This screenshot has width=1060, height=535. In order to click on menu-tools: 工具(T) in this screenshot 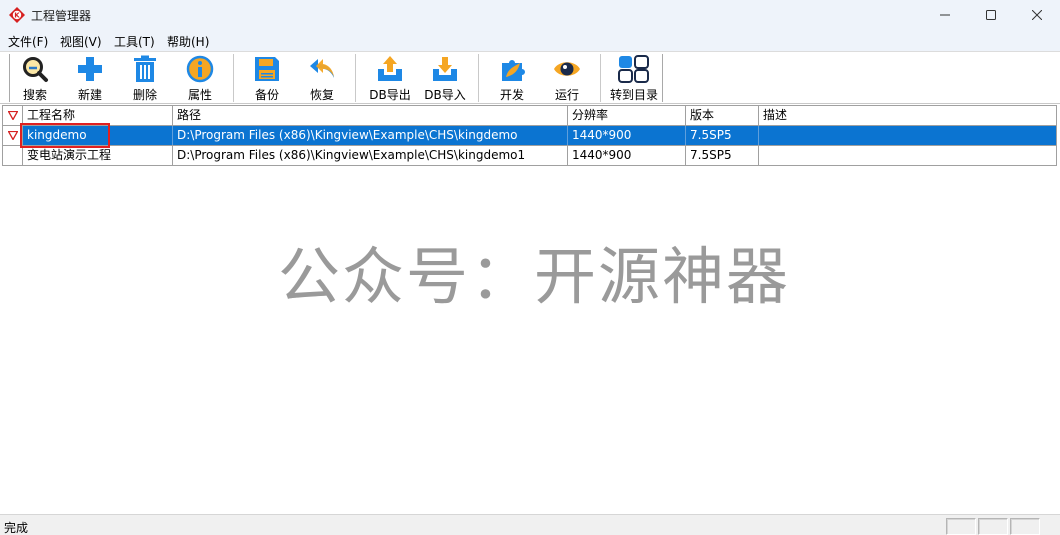, I will do `click(134, 41)`.